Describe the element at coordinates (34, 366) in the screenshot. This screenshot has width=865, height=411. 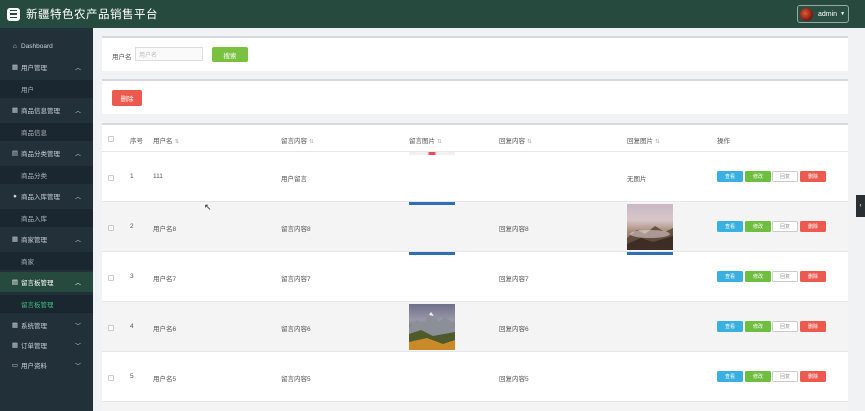
I see `sidebar-item-label: 用户资料` at that location.